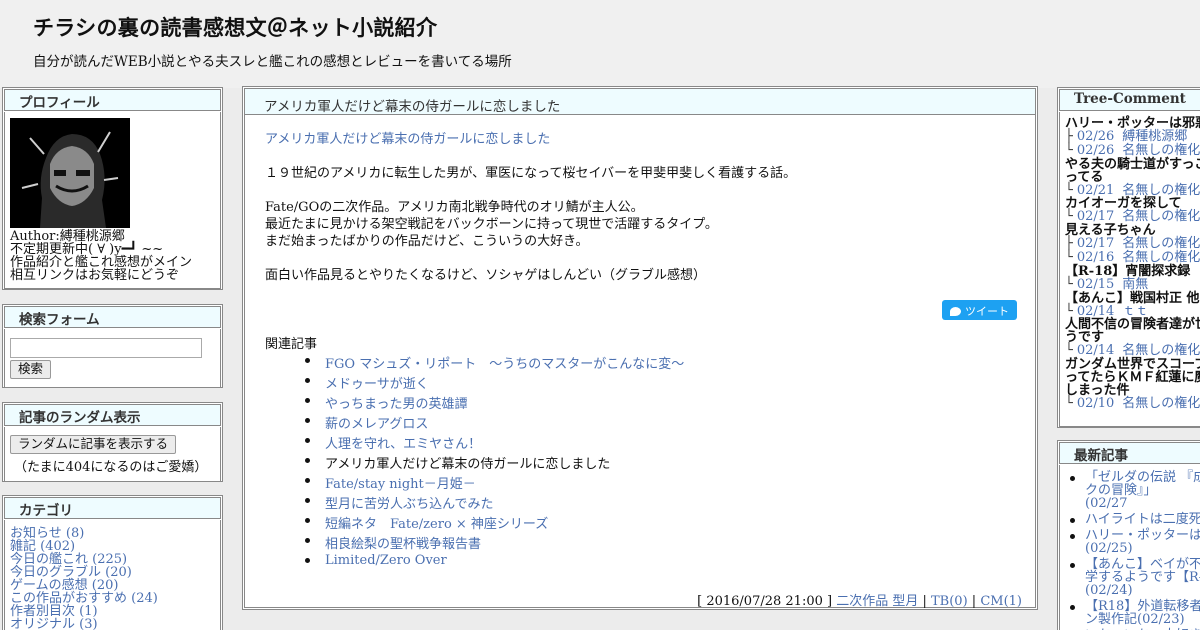  I want to click on category-link: オリジナル (3), so click(112, 624).